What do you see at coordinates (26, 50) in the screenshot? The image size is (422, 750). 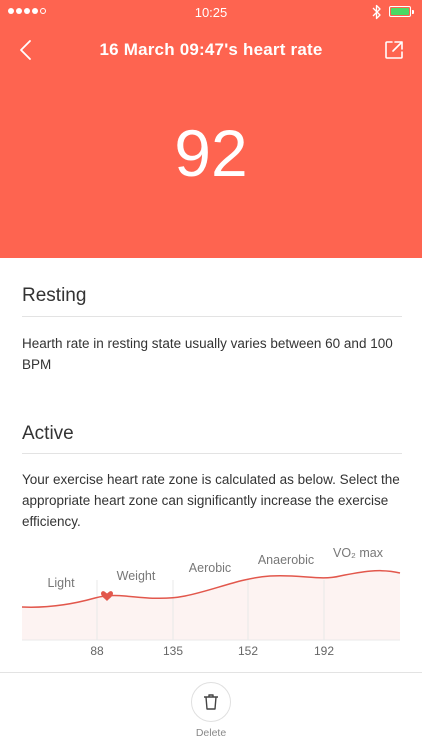 I see `chevron-left-icon` at bounding box center [26, 50].